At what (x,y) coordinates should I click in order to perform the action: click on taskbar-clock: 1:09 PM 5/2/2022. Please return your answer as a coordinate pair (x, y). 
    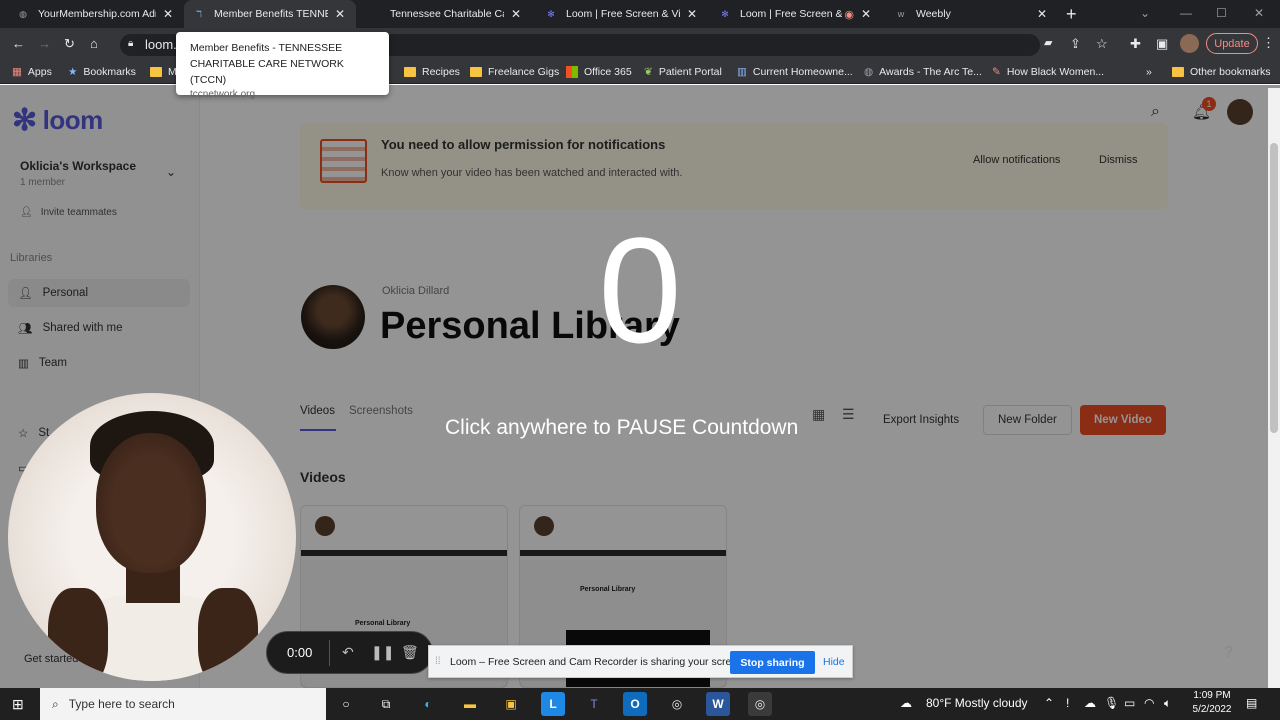
    Looking at the image, I should click on (1212, 703).